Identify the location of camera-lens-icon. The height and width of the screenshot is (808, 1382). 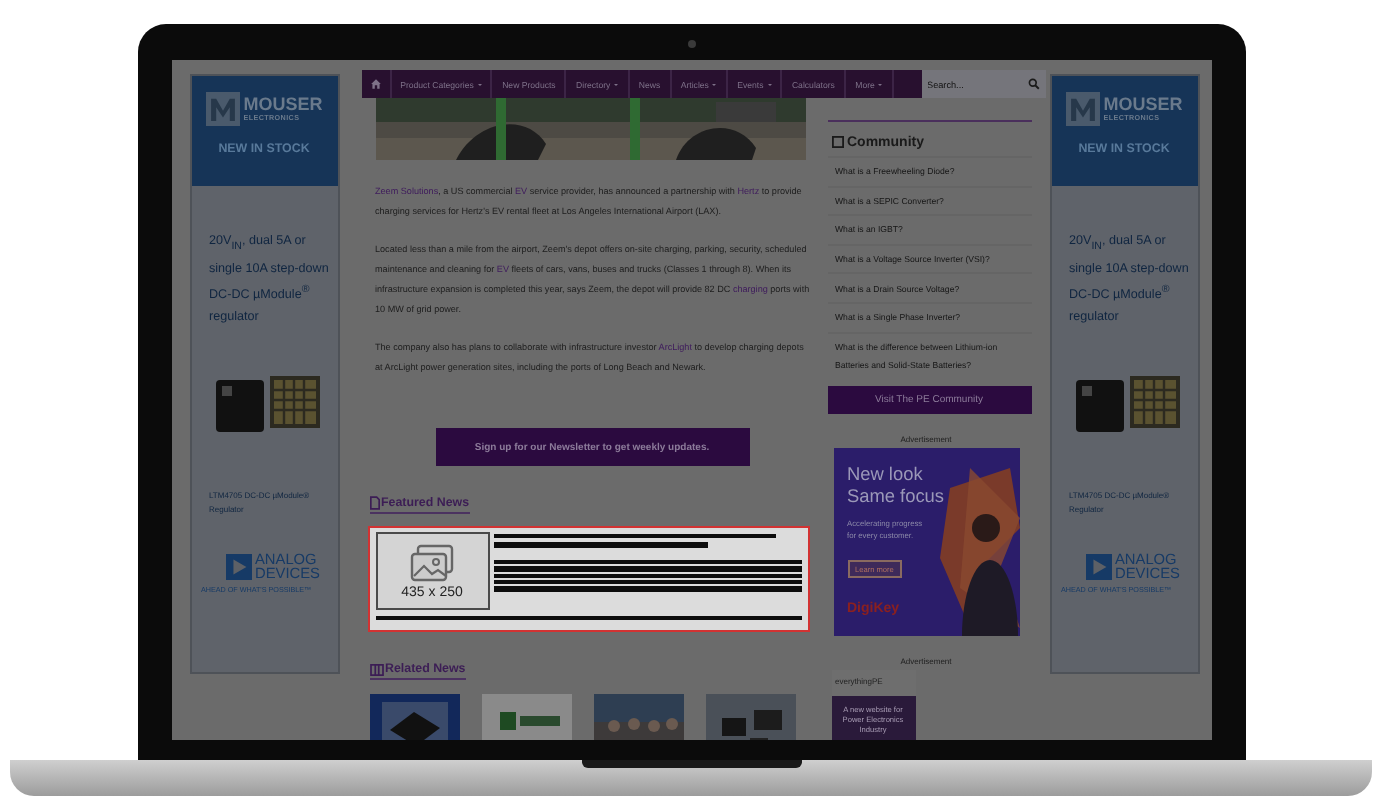
(691, 44).